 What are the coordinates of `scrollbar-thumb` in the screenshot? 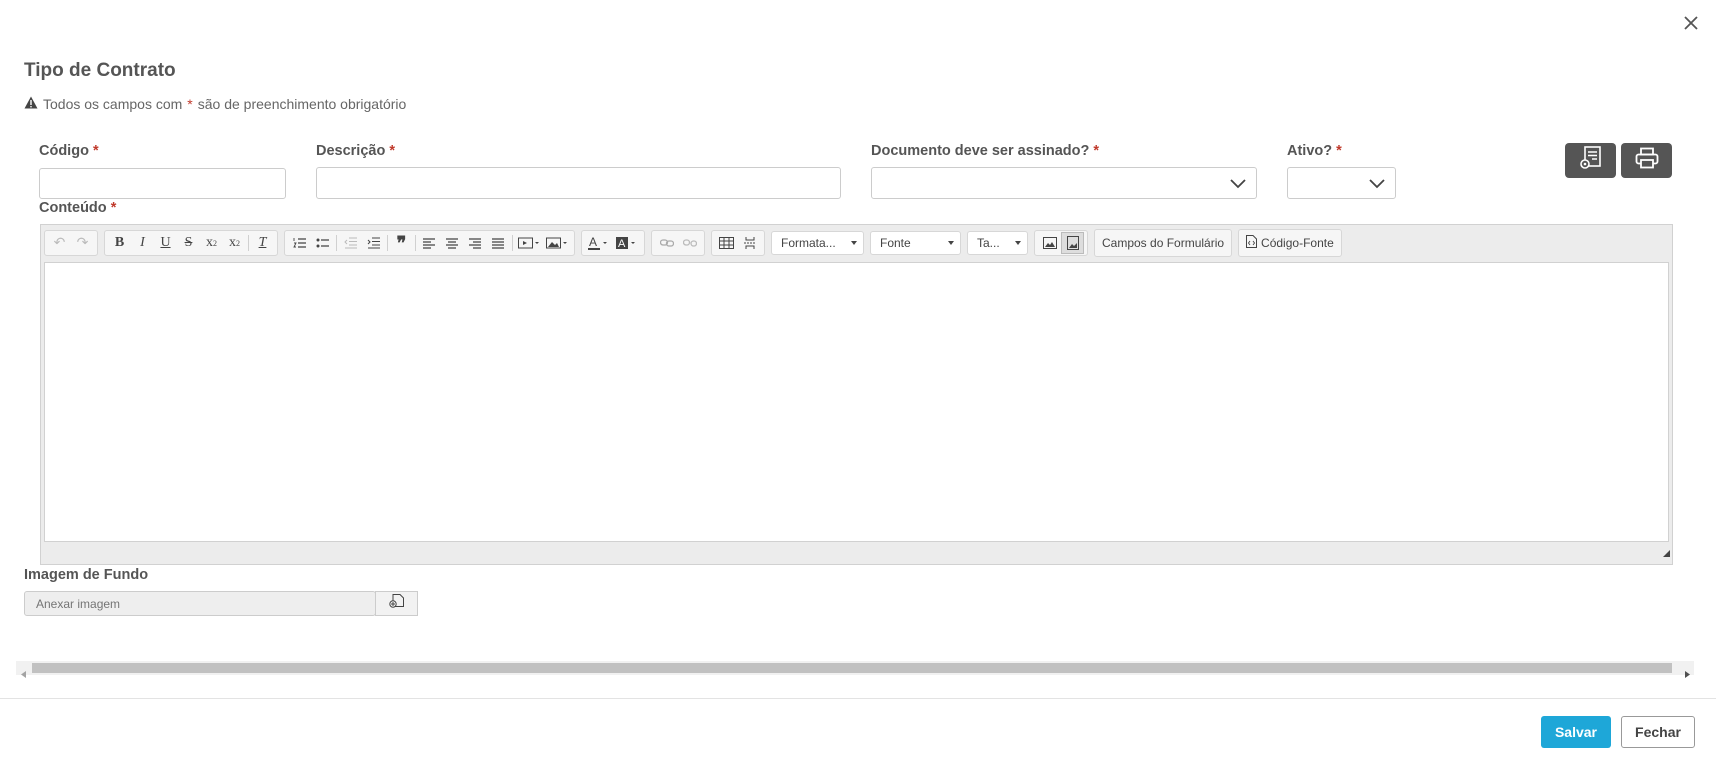 It's located at (852, 668).